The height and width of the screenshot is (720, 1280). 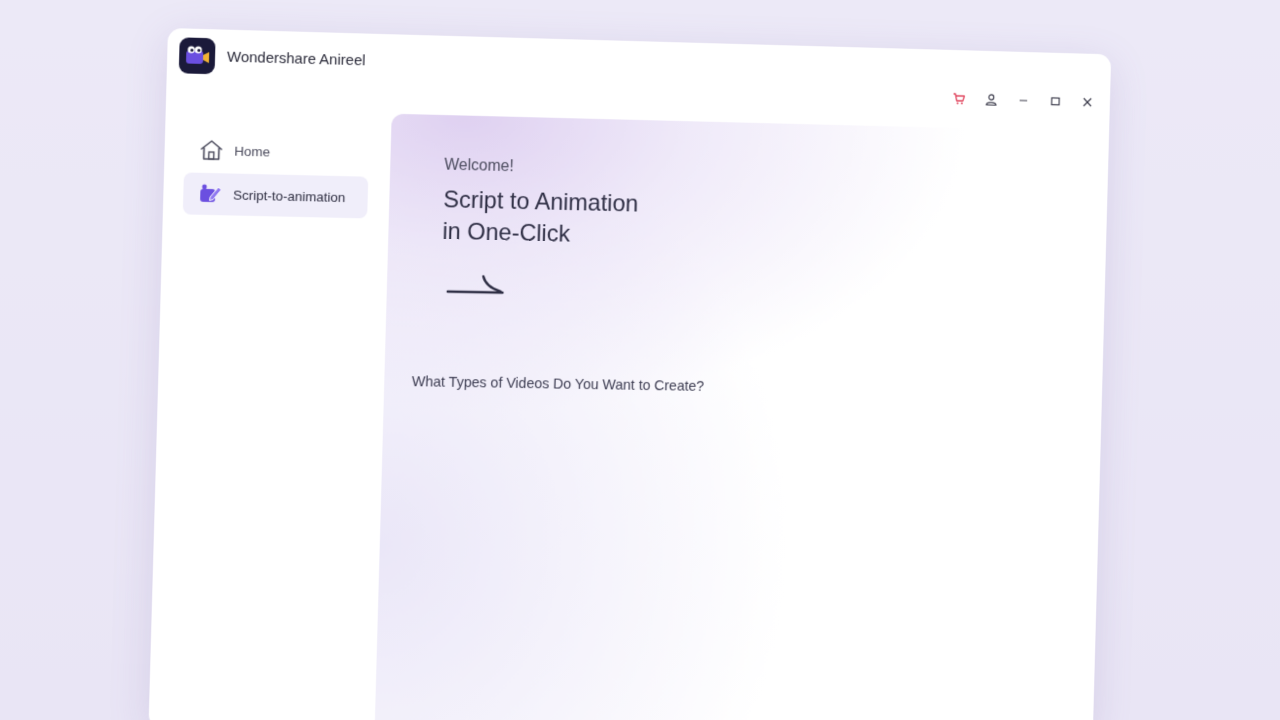 What do you see at coordinates (475, 283) in the screenshot?
I see `underline-decoration` at bounding box center [475, 283].